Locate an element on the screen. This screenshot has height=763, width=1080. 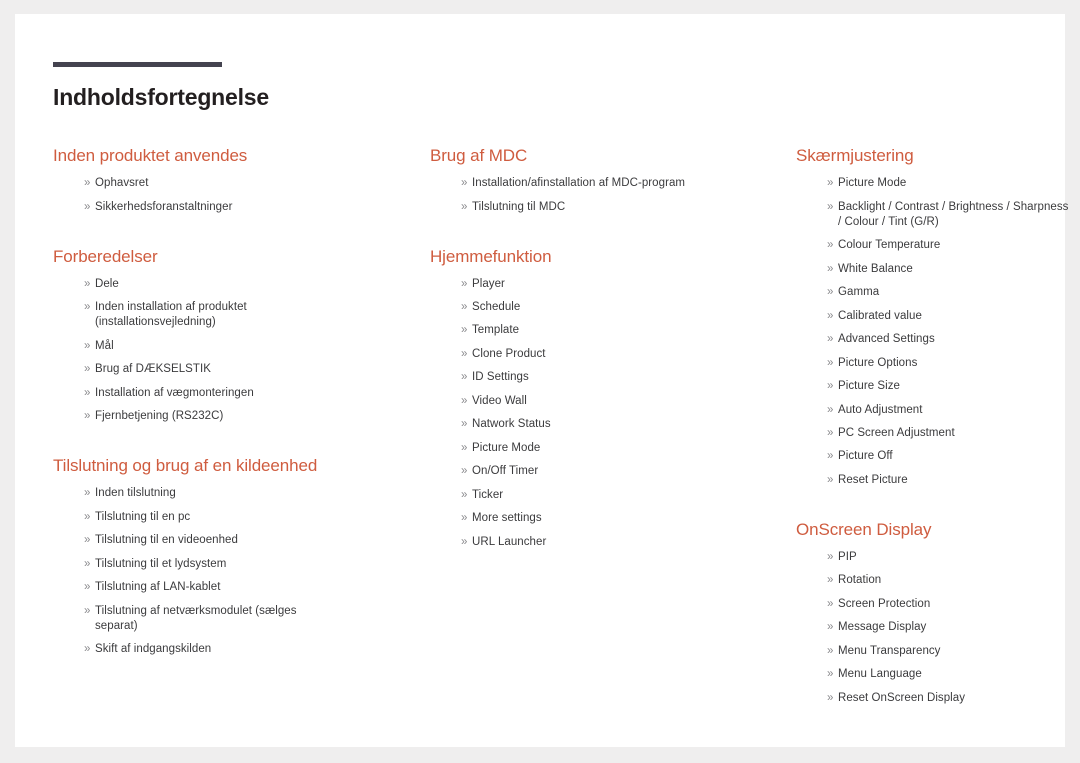
toc-entry: » On/Off Timer is located at coordinates (602, 471).